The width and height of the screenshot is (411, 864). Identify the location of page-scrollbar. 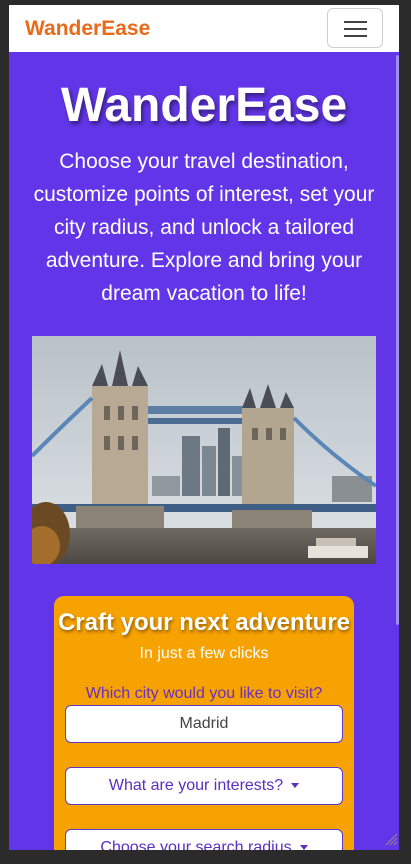
(397, 340).